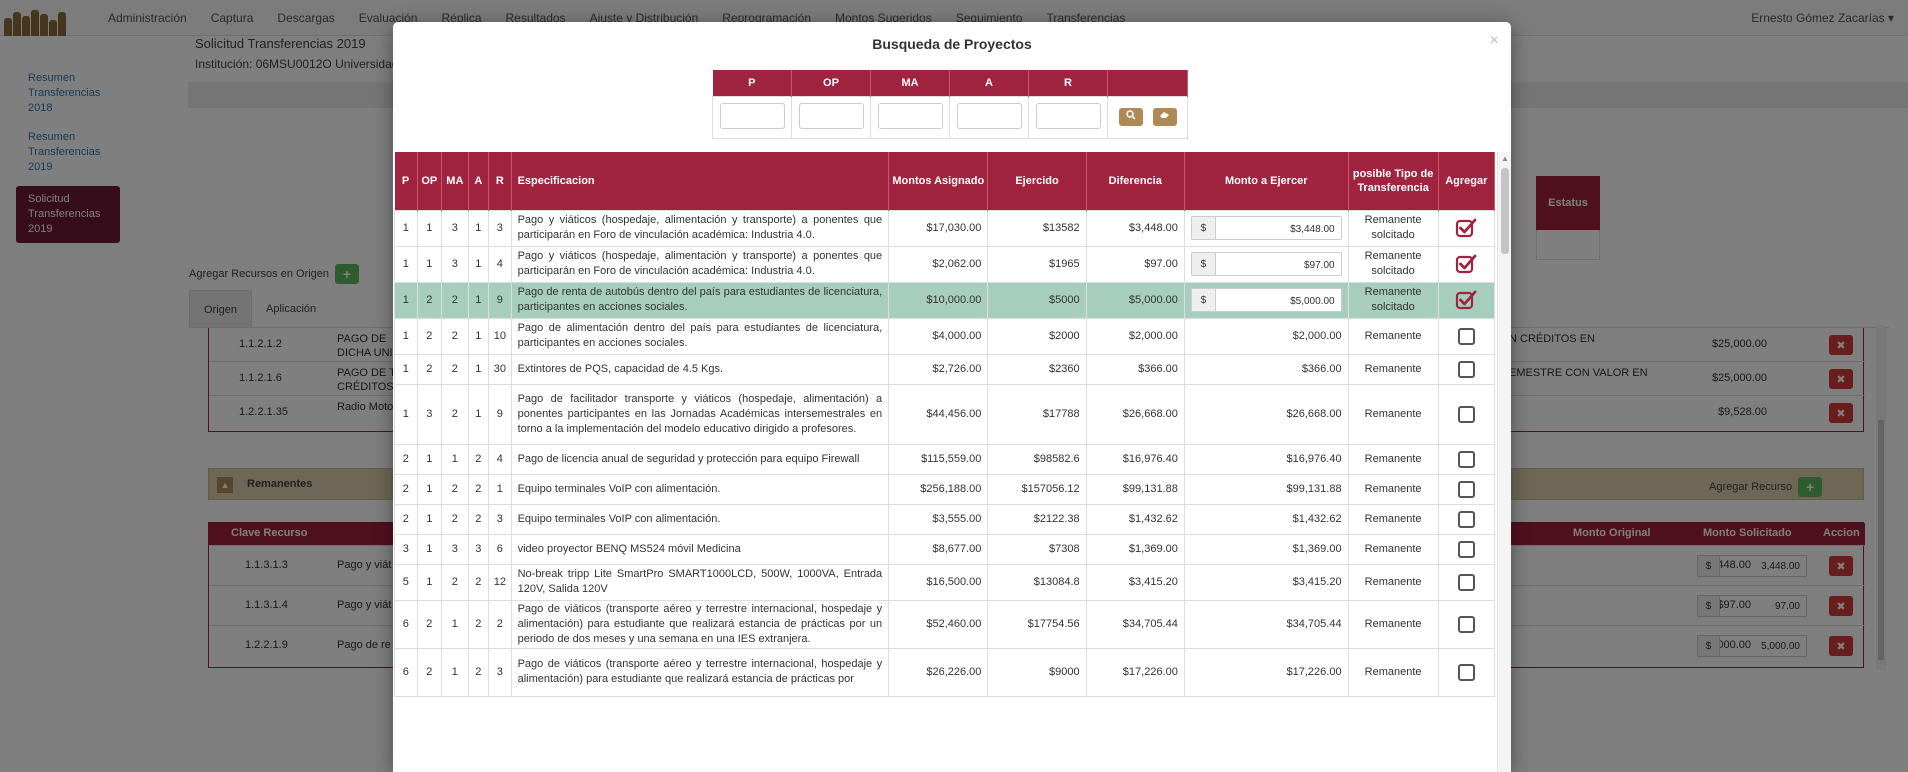  I want to click on cell-r: 30, so click(500, 369).